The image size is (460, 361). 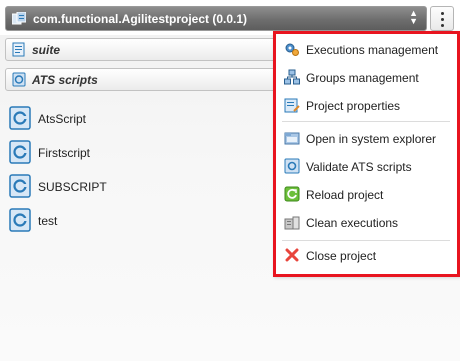 I want to click on reload-icon, so click(x=292, y=194).